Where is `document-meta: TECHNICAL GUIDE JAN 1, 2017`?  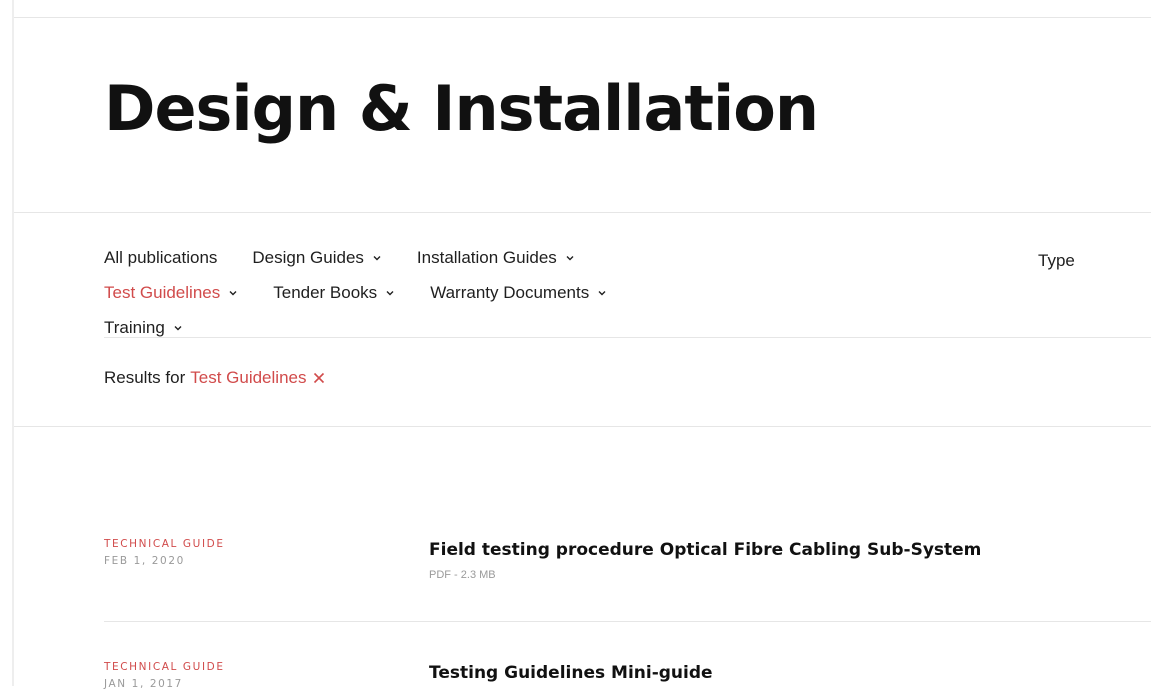 document-meta: TECHNICAL GUIDE JAN 1, 2017 is located at coordinates (254, 675).